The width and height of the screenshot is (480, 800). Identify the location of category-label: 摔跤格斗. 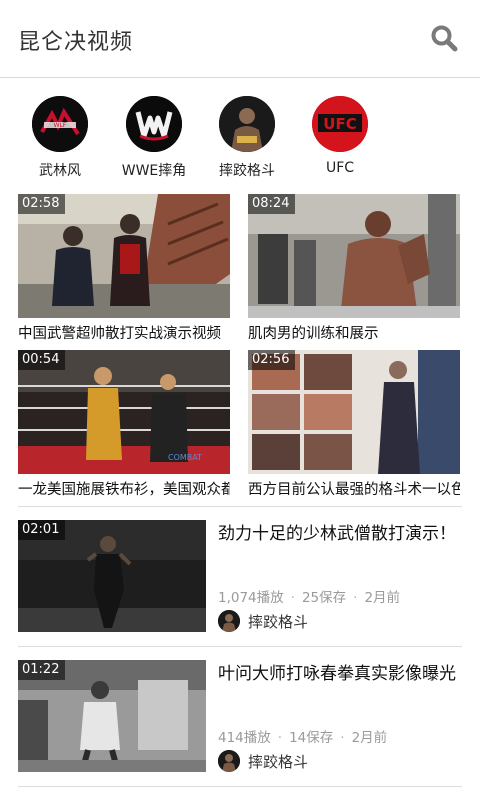
(247, 171).